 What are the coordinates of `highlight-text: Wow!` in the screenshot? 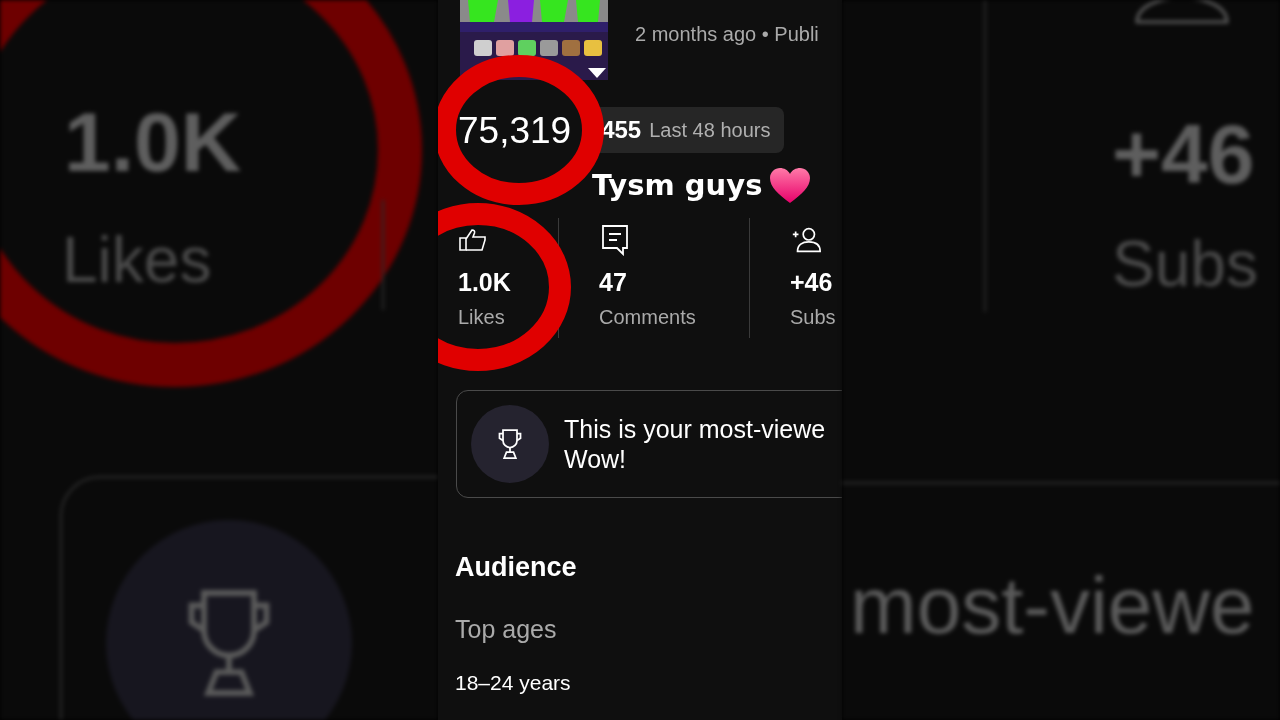 It's located at (596, 459).